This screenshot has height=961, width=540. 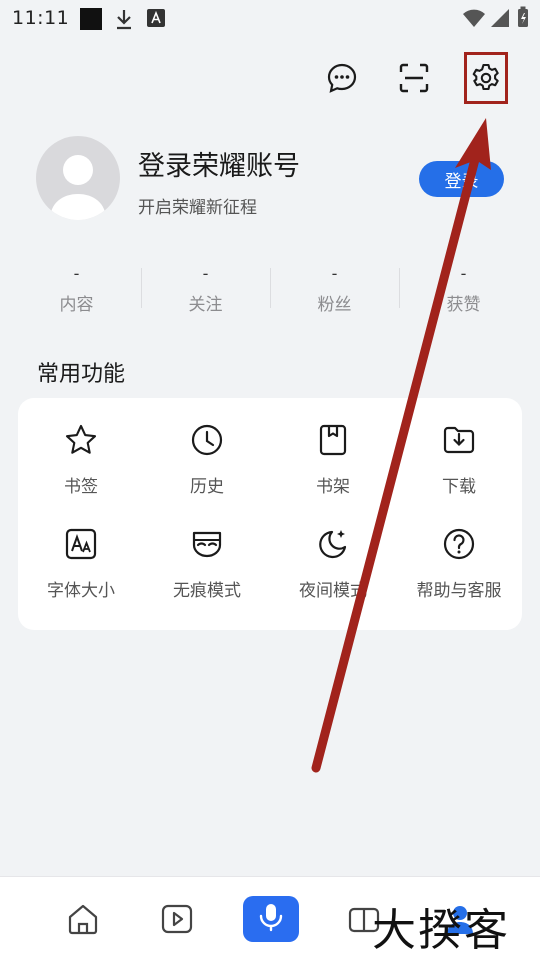 What do you see at coordinates (414, 78) in the screenshot?
I see `scan-icon` at bounding box center [414, 78].